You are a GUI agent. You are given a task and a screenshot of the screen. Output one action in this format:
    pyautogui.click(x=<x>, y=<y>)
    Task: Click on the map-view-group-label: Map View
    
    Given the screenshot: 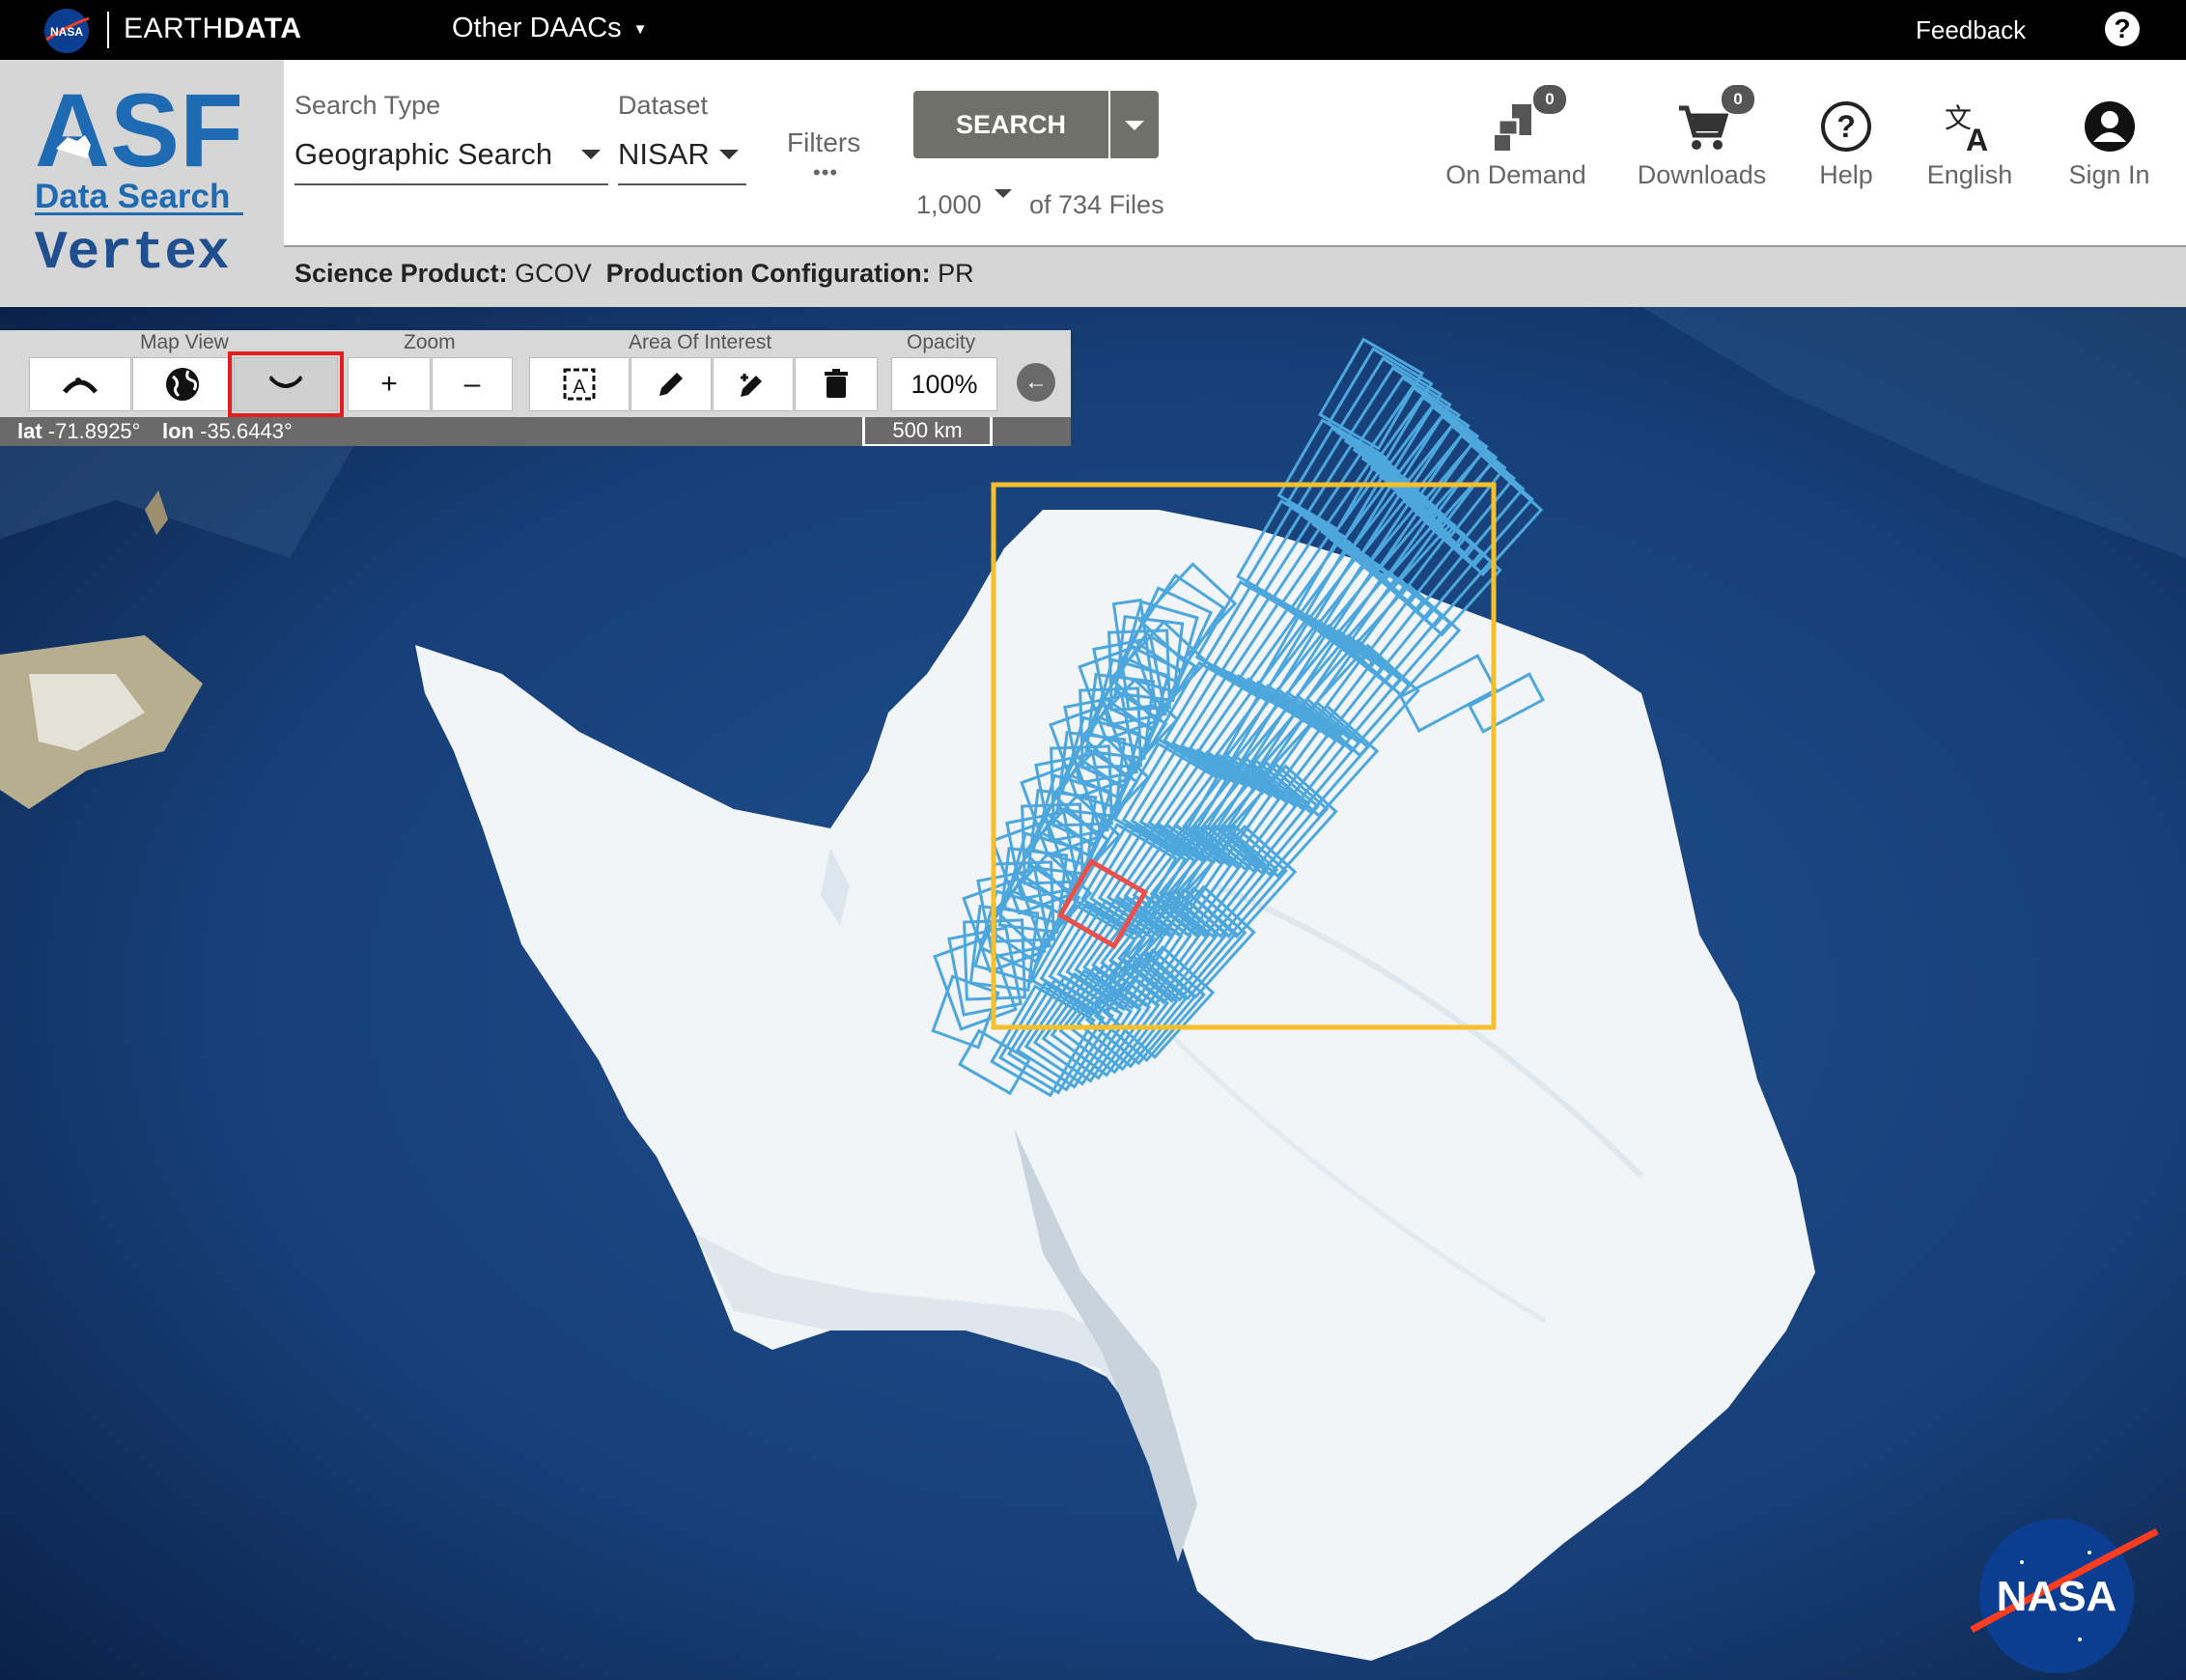 What is the action you would take?
    pyautogui.click(x=184, y=342)
    